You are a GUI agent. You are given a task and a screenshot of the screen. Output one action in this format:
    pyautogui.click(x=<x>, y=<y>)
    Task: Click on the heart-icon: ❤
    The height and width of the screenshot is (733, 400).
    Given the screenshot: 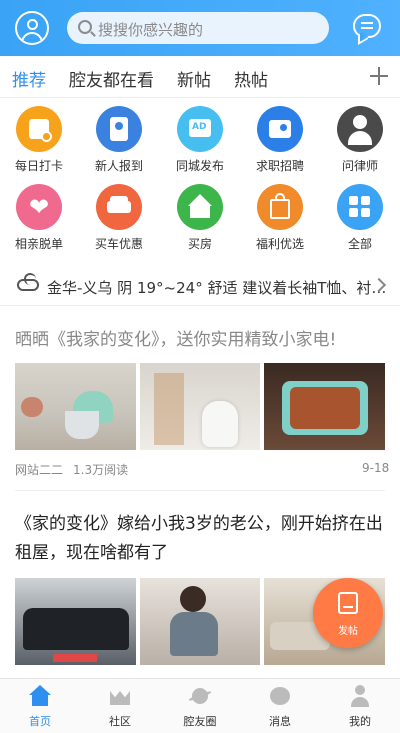 What is the action you would take?
    pyautogui.click(x=39, y=207)
    